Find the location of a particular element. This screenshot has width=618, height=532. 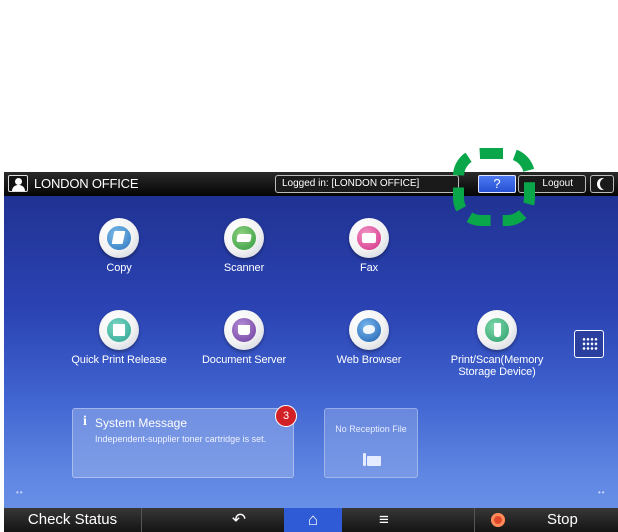

no-reception-file-widget: No Reception File is located at coordinates (371, 443).